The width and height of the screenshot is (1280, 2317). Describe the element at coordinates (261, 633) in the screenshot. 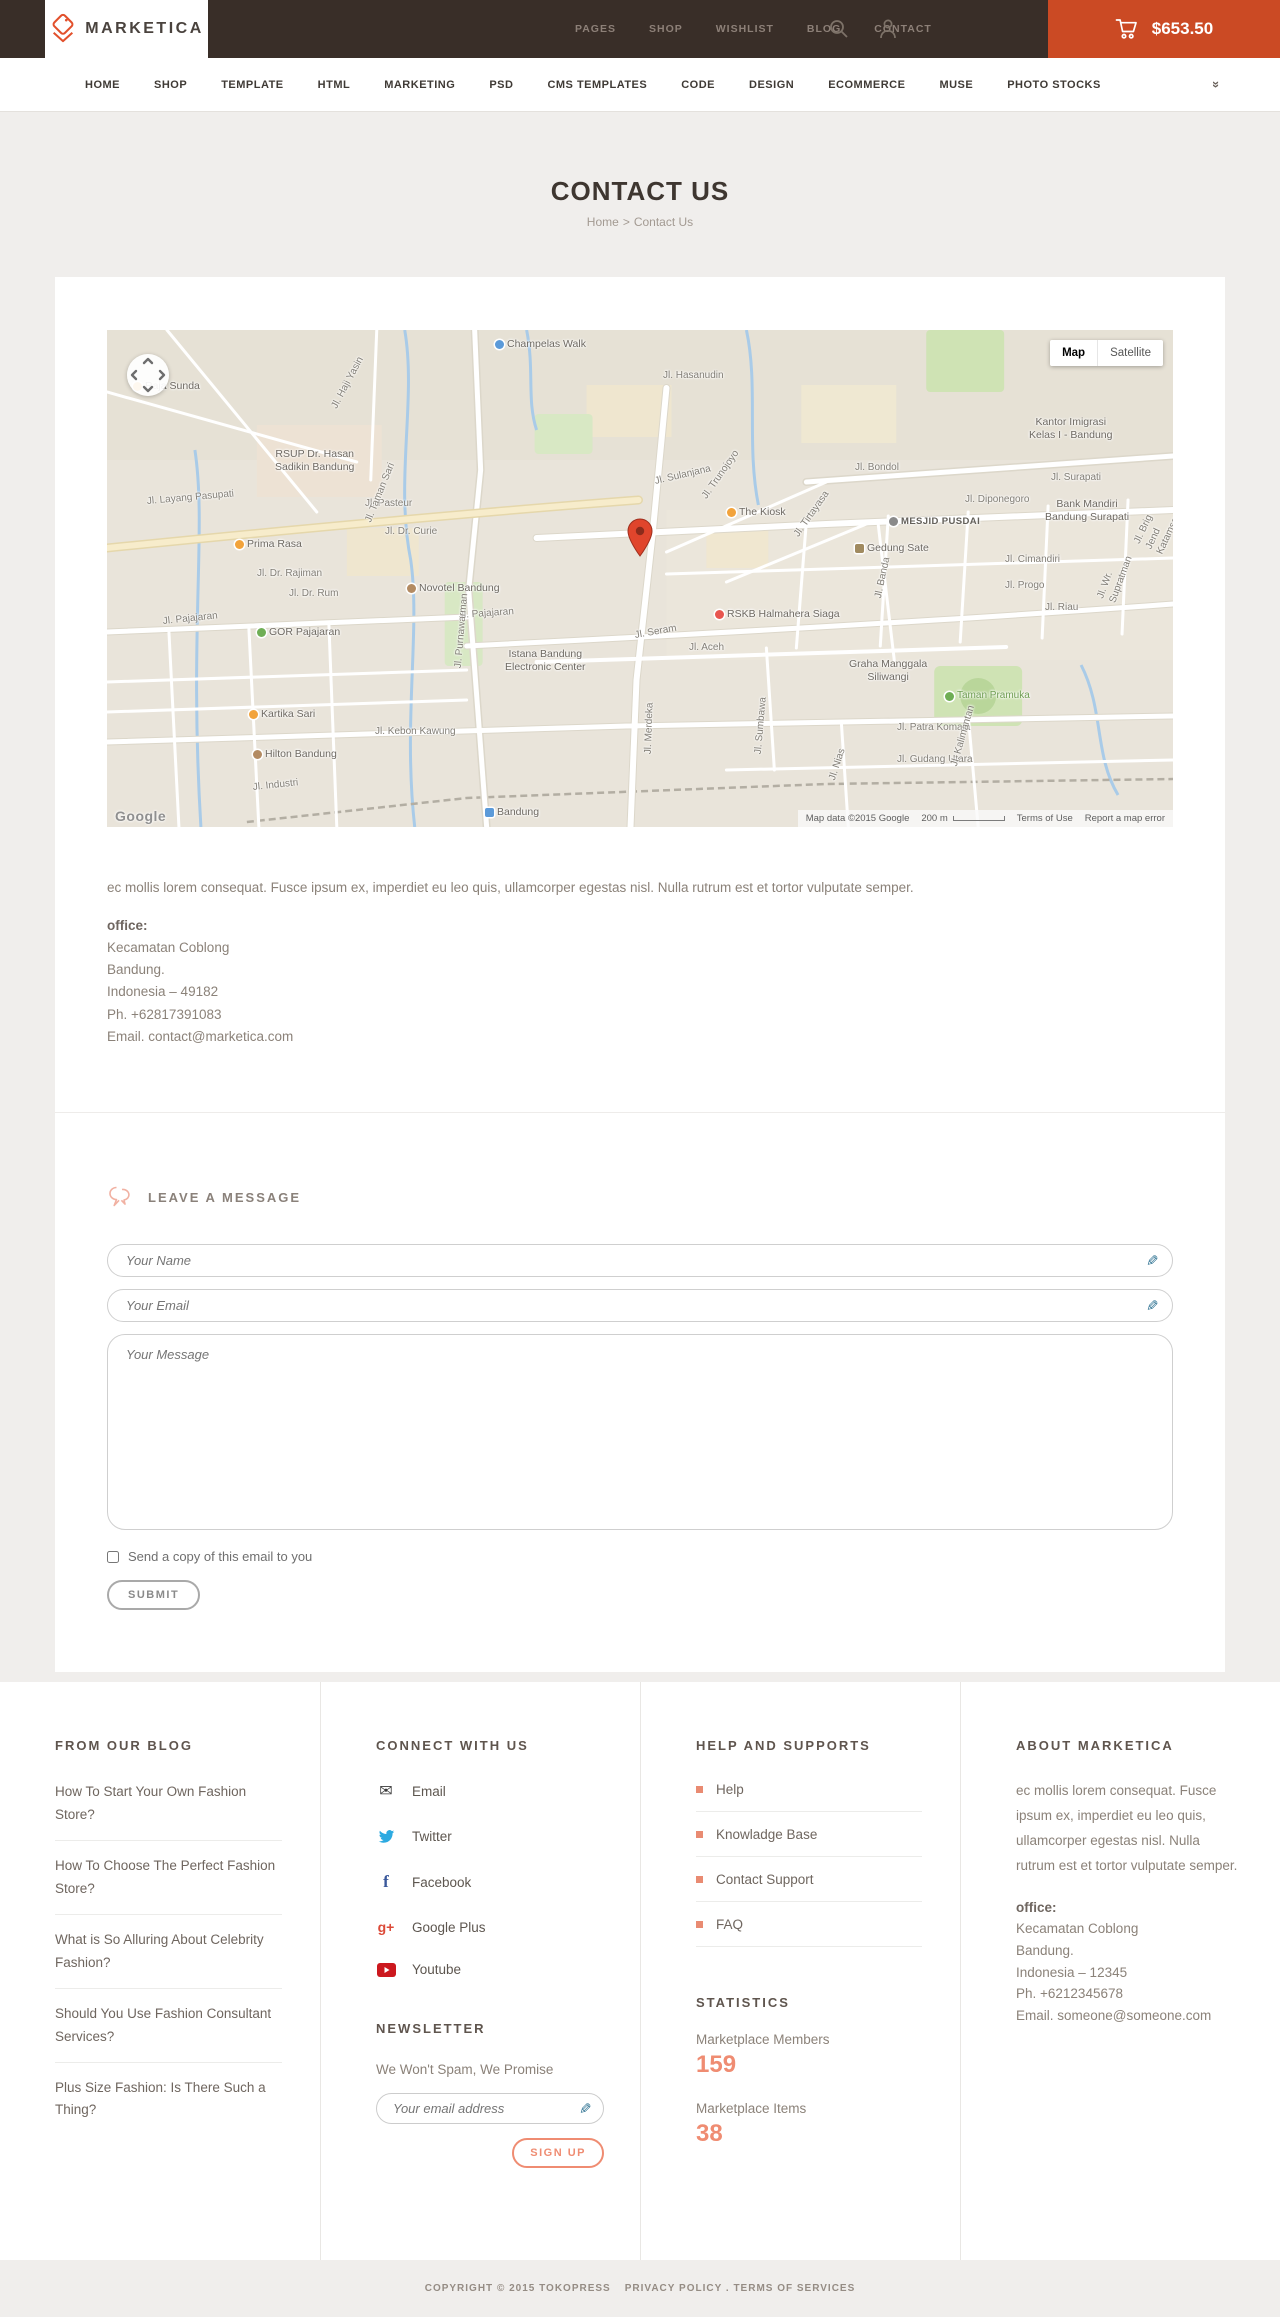

I see `park-map-icon` at that location.